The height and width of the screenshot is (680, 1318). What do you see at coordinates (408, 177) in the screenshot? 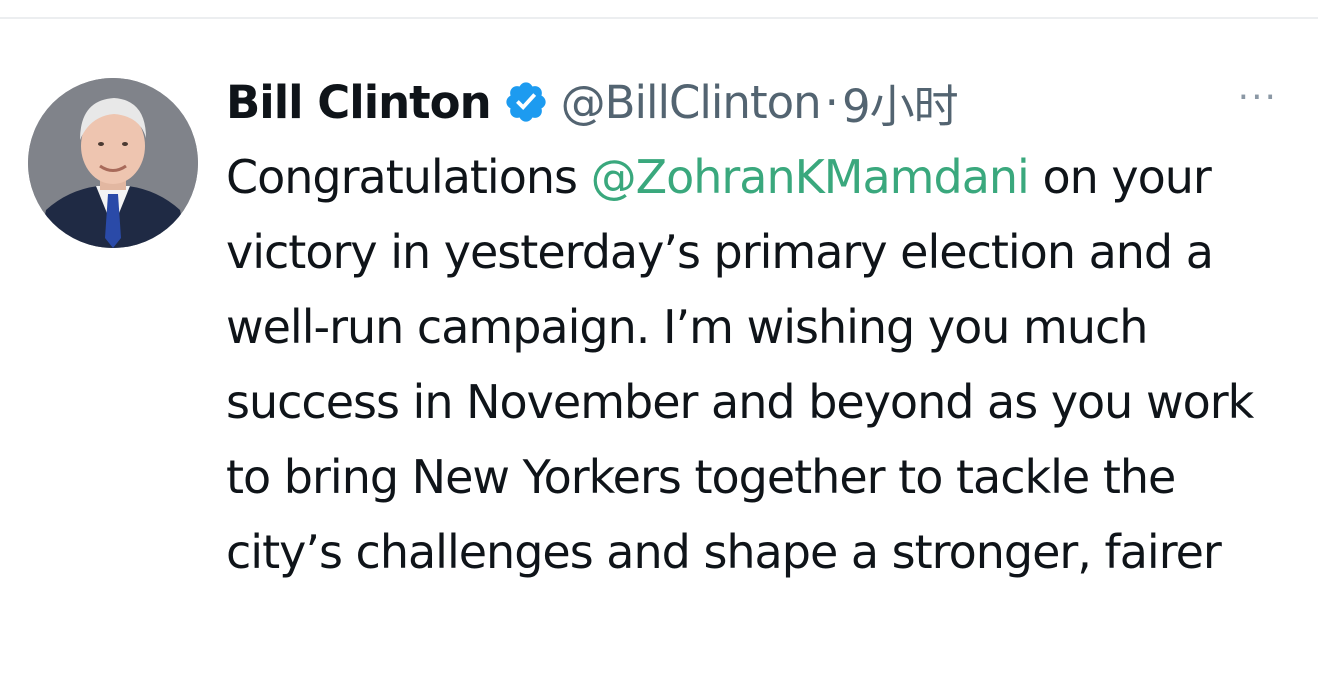
I see `tweet-text-lead: Congratulations` at bounding box center [408, 177].